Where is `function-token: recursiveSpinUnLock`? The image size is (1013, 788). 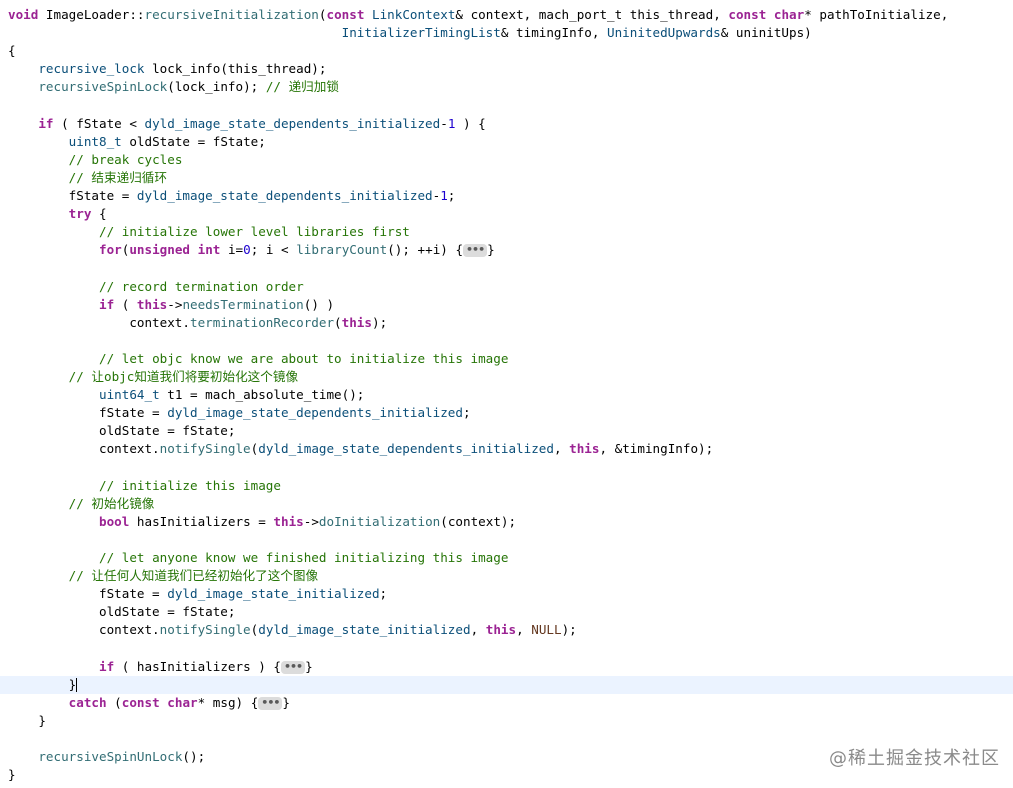
function-token: recursiveSpinUnLock is located at coordinates (110, 757).